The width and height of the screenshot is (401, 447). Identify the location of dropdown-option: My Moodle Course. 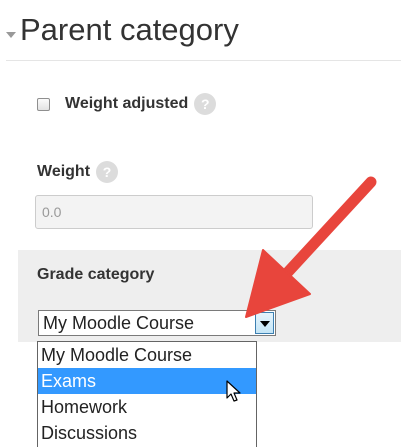
(147, 355).